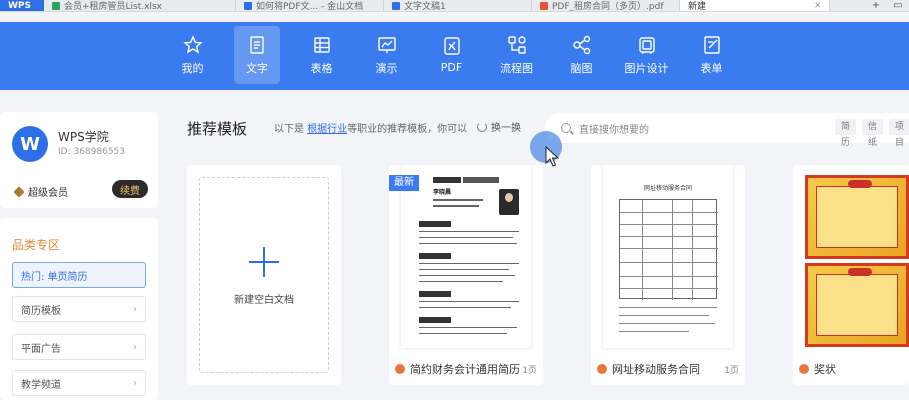 Image resolution: width=909 pixels, height=400 pixels. I want to click on nav-image-design: 图片设计, so click(646, 55).